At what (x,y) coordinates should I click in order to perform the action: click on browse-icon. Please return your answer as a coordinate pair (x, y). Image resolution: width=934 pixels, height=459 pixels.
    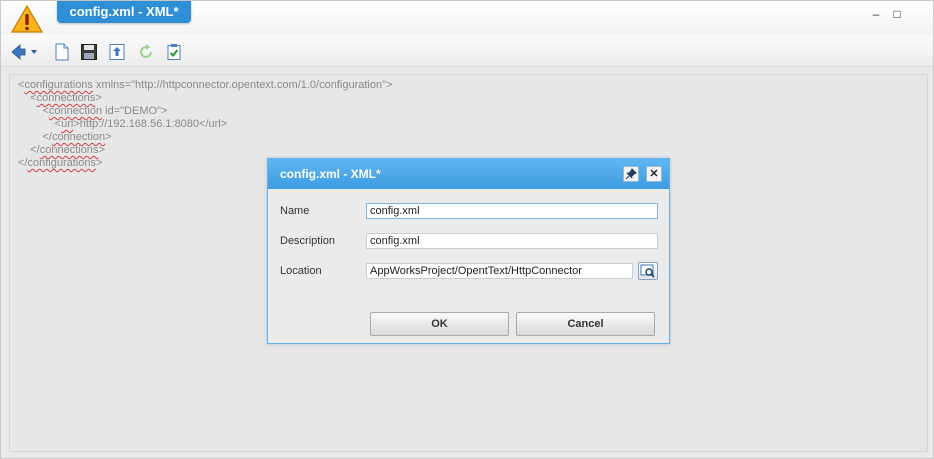
    Looking at the image, I should click on (647, 271).